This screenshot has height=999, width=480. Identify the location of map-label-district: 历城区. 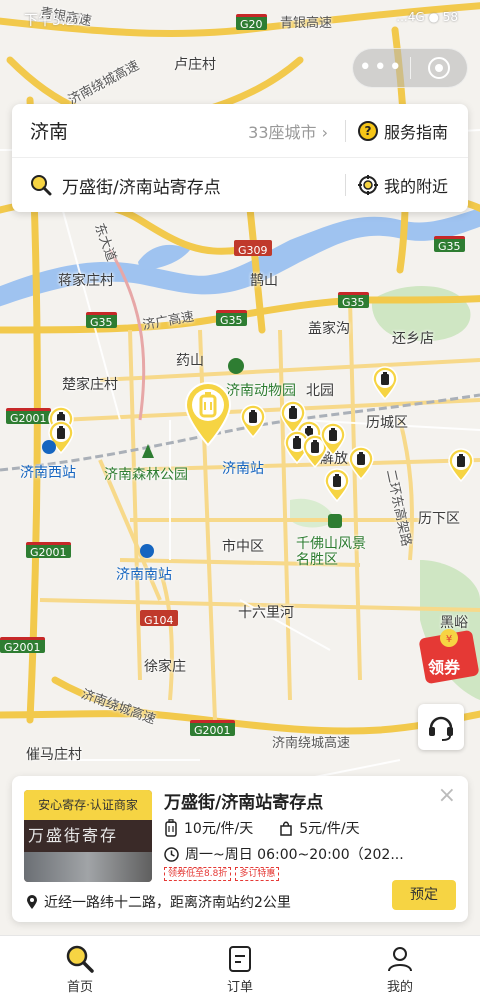
(387, 423).